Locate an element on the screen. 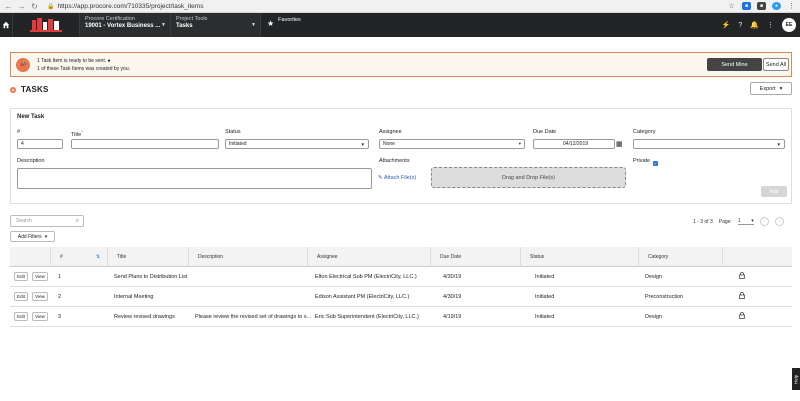 The height and width of the screenshot is (401, 800). favorites-button: ★ Favorites is located at coordinates (284, 25).